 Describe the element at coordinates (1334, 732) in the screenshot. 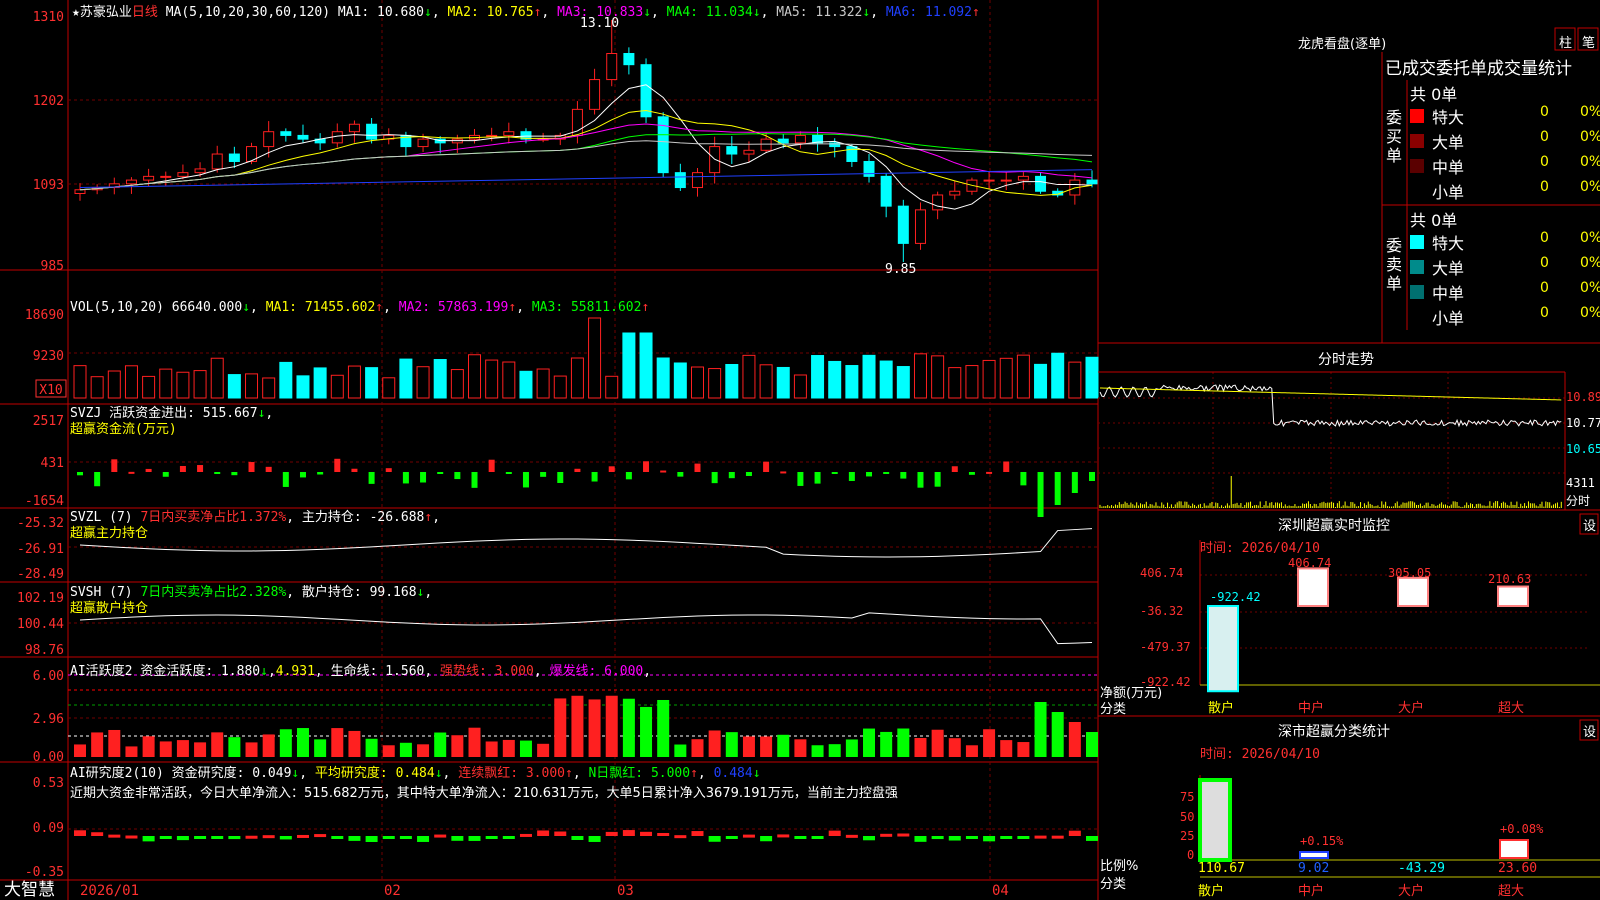

I see `classify-title: 深市超赢分类统计` at that location.